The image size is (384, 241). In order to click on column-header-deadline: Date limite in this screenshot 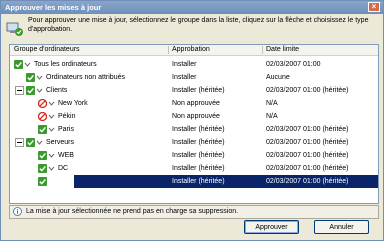, I will do `click(282, 49)`.